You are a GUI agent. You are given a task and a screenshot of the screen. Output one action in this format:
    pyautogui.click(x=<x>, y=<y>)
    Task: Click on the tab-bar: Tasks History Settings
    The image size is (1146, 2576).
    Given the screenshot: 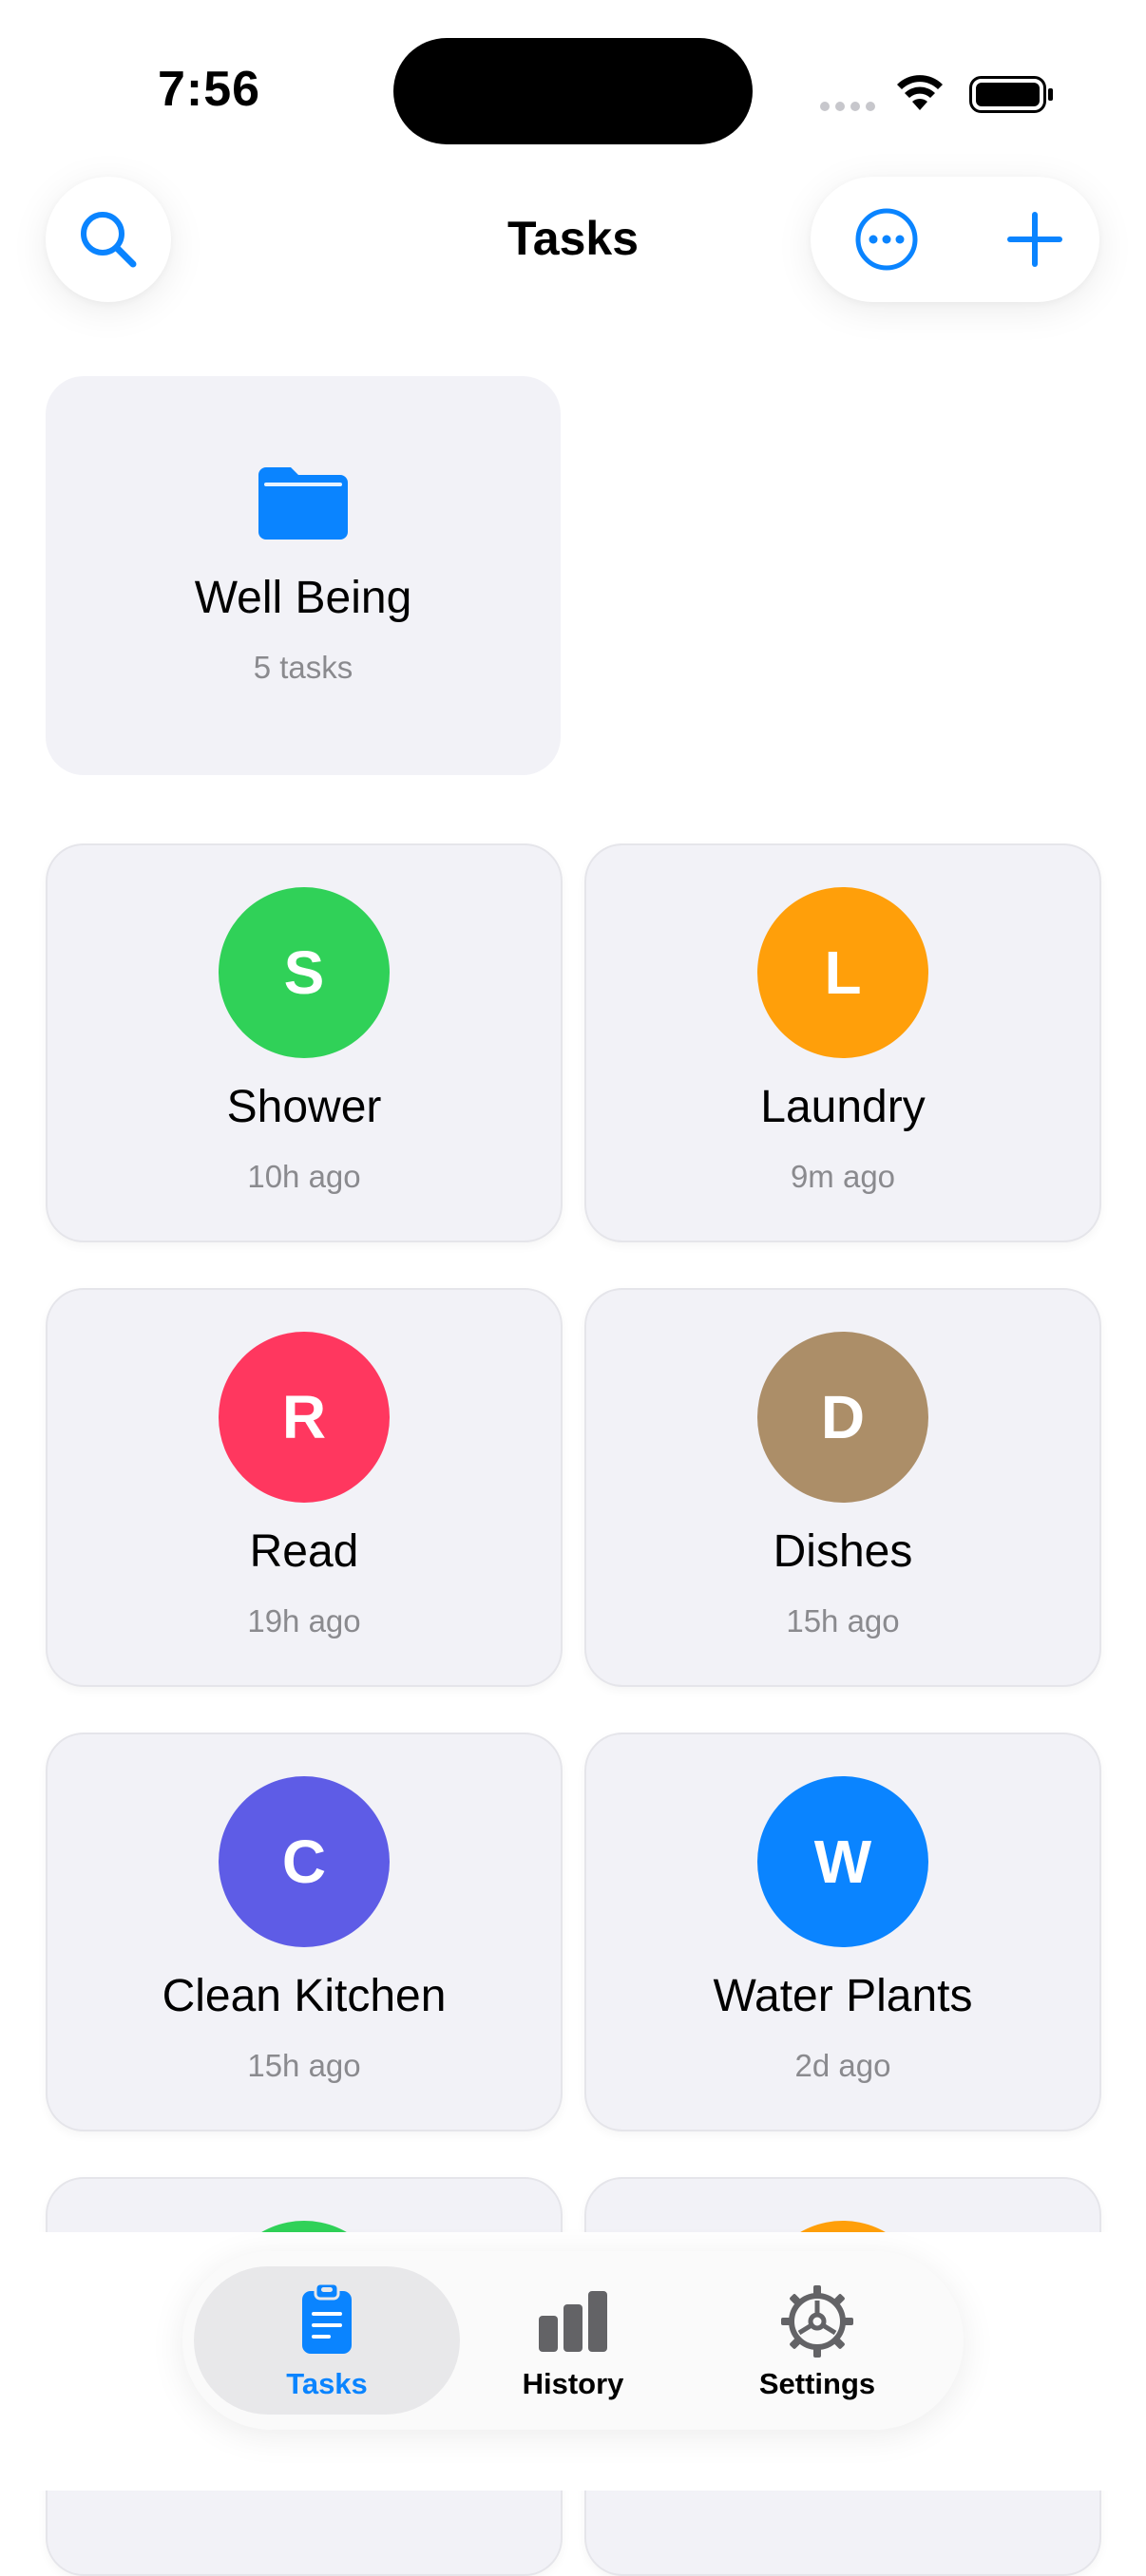 What is the action you would take?
    pyautogui.click(x=573, y=2340)
    